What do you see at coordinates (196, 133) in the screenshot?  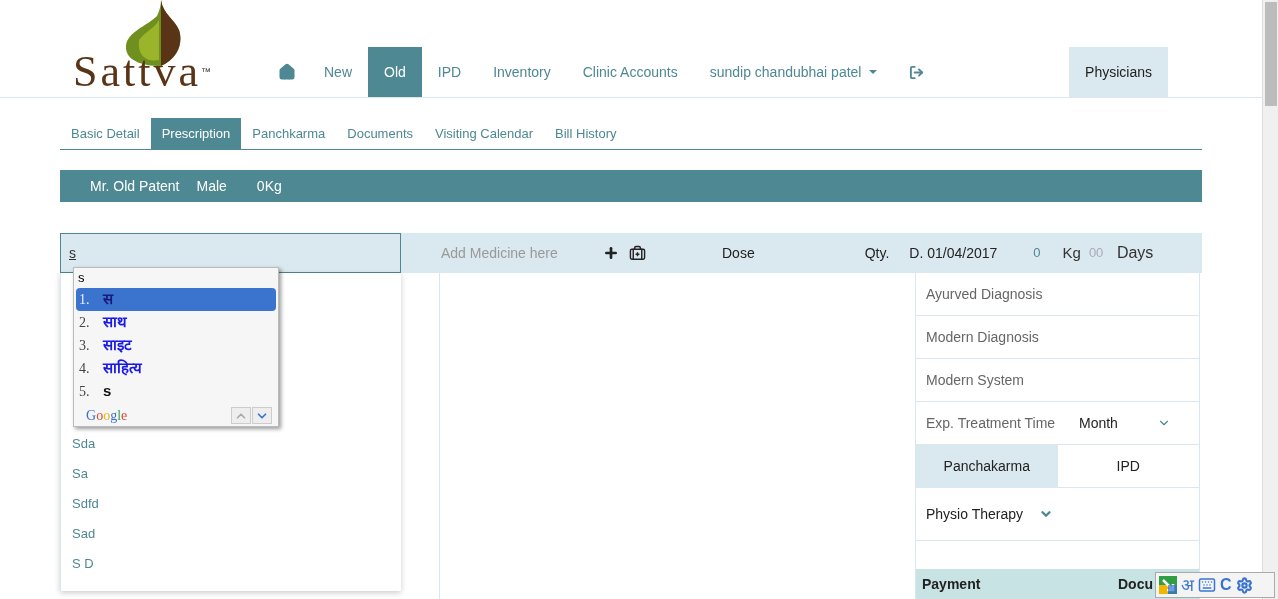 I see `sub-tab: Prescription` at bounding box center [196, 133].